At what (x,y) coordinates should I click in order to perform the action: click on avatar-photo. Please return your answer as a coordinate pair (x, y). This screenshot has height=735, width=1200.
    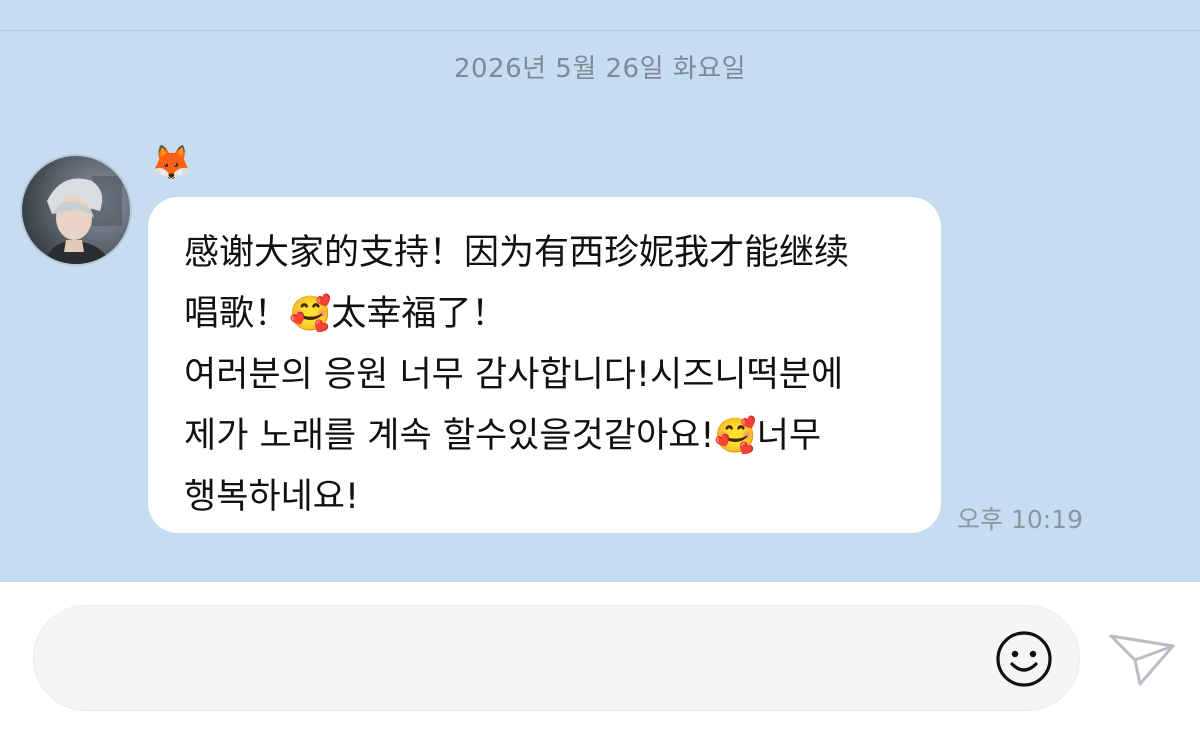
    Looking at the image, I should click on (76, 210).